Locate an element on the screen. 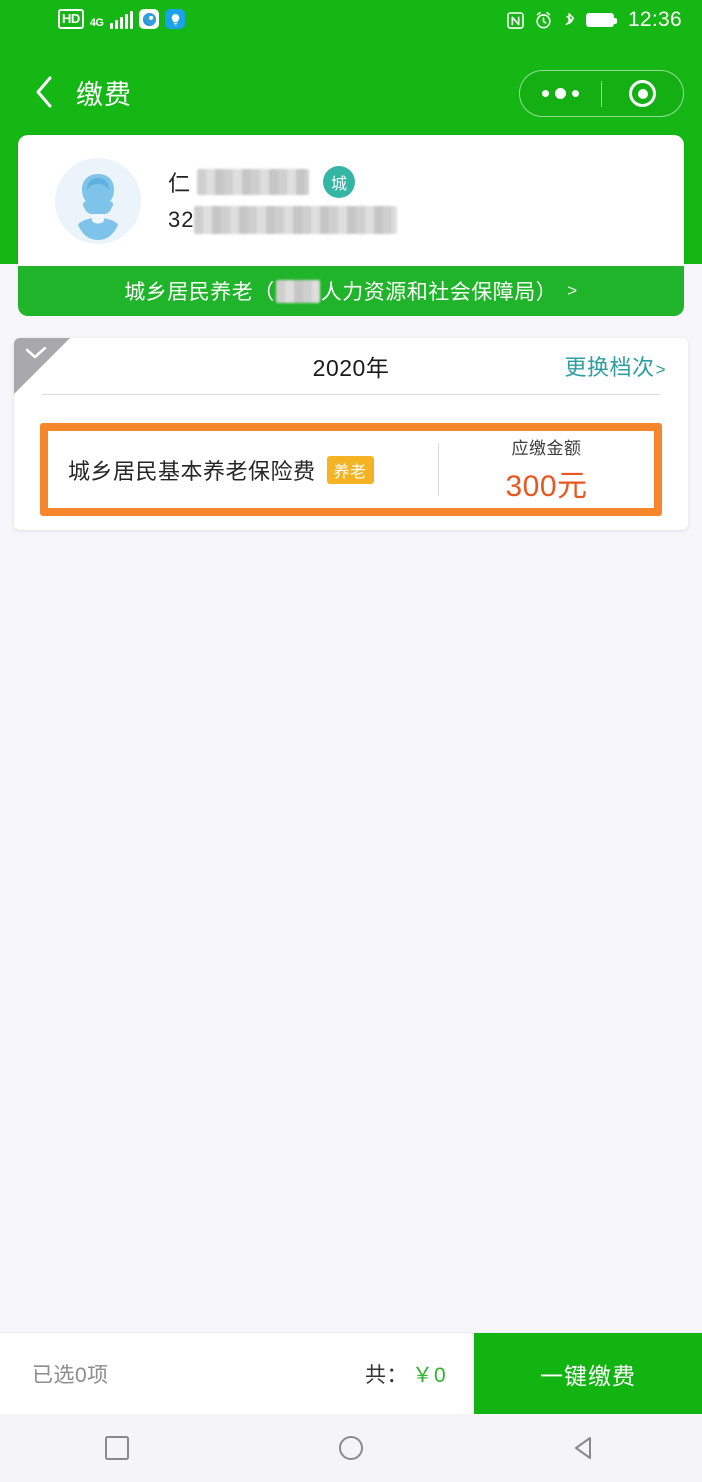 This screenshot has height=1482, width=702. close-miniprogram-button is located at coordinates (642, 93).